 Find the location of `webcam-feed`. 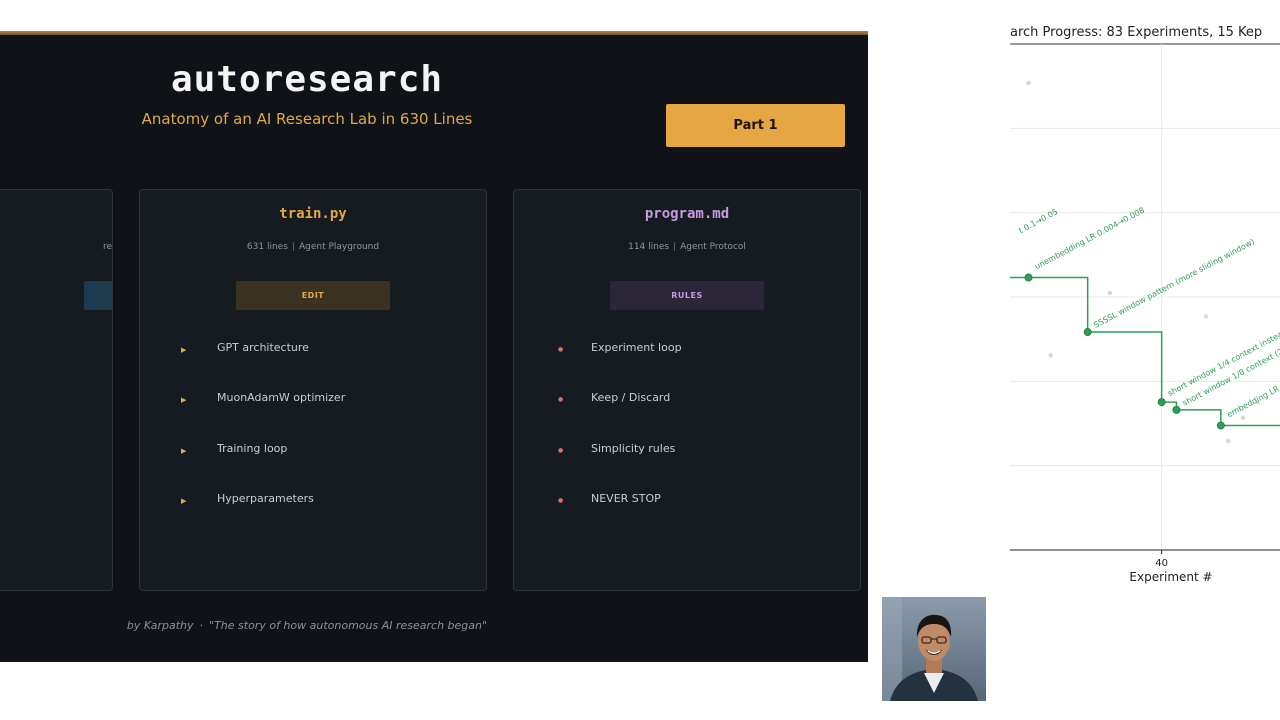

webcam-feed is located at coordinates (934, 649).